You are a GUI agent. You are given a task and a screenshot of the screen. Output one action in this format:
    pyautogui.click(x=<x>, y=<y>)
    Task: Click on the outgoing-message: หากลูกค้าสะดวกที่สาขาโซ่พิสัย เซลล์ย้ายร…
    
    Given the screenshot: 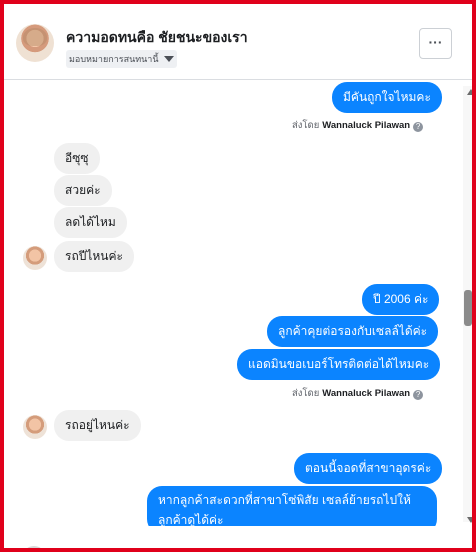 What is the action you would take?
    pyautogui.click(x=292, y=506)
    